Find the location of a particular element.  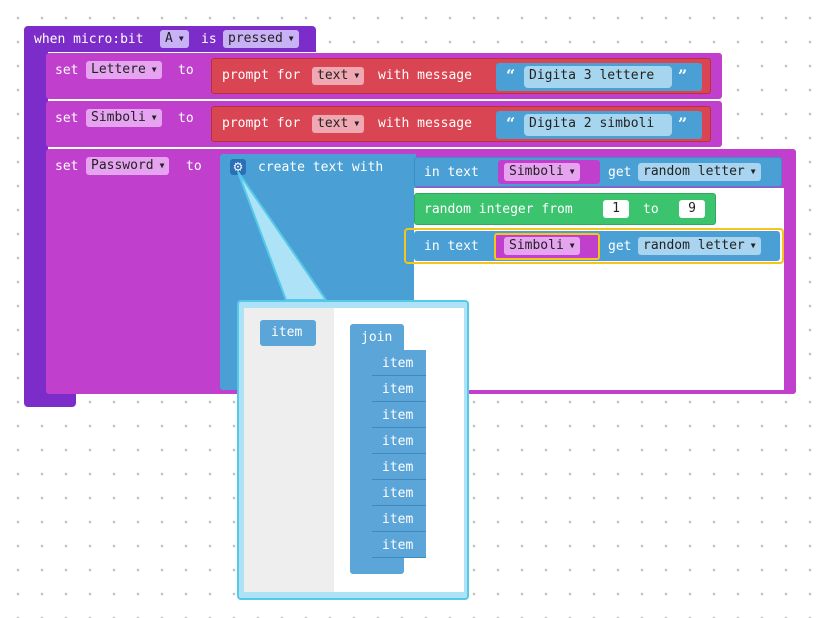

random-from-input: 1 is located at coordinates (616, 209).